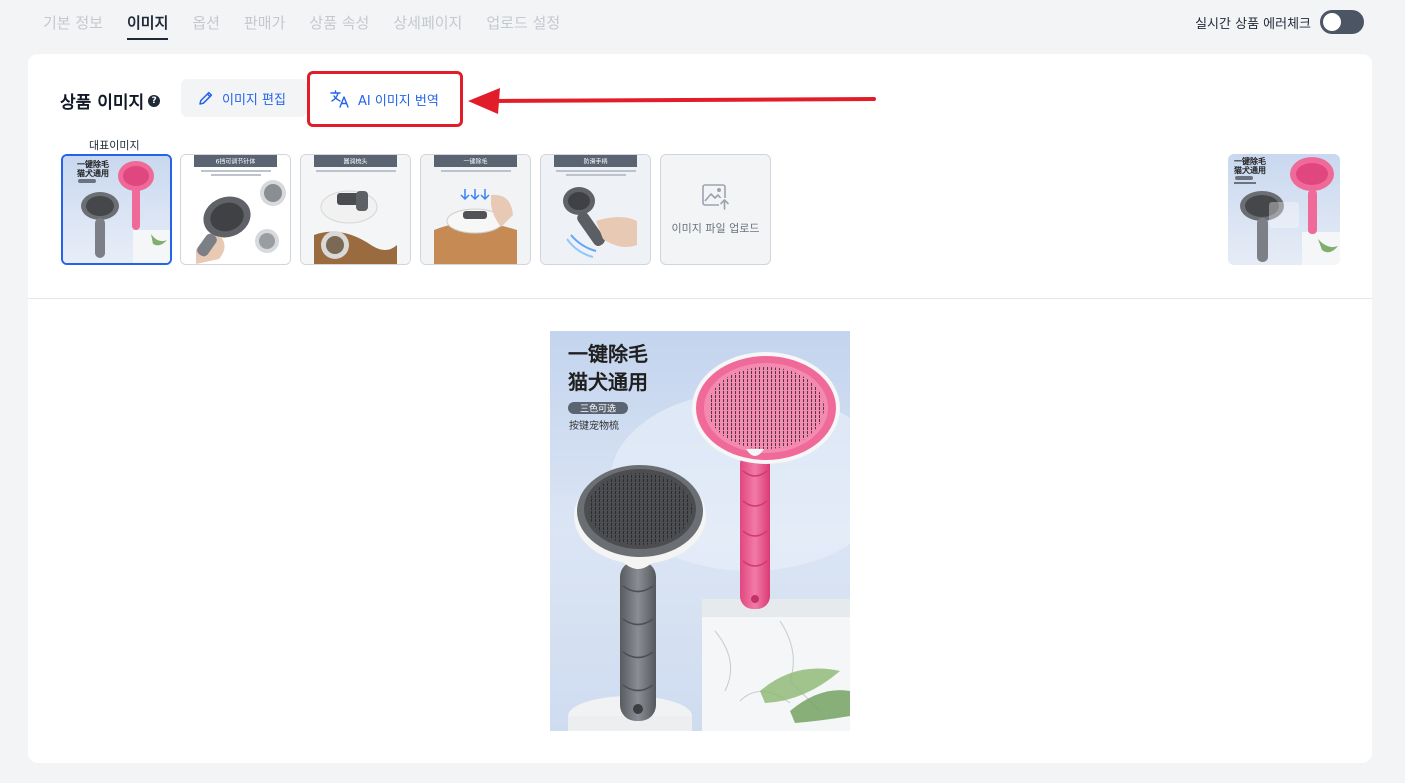  I want to click on tab-price: 판매가, so click(264, 26).